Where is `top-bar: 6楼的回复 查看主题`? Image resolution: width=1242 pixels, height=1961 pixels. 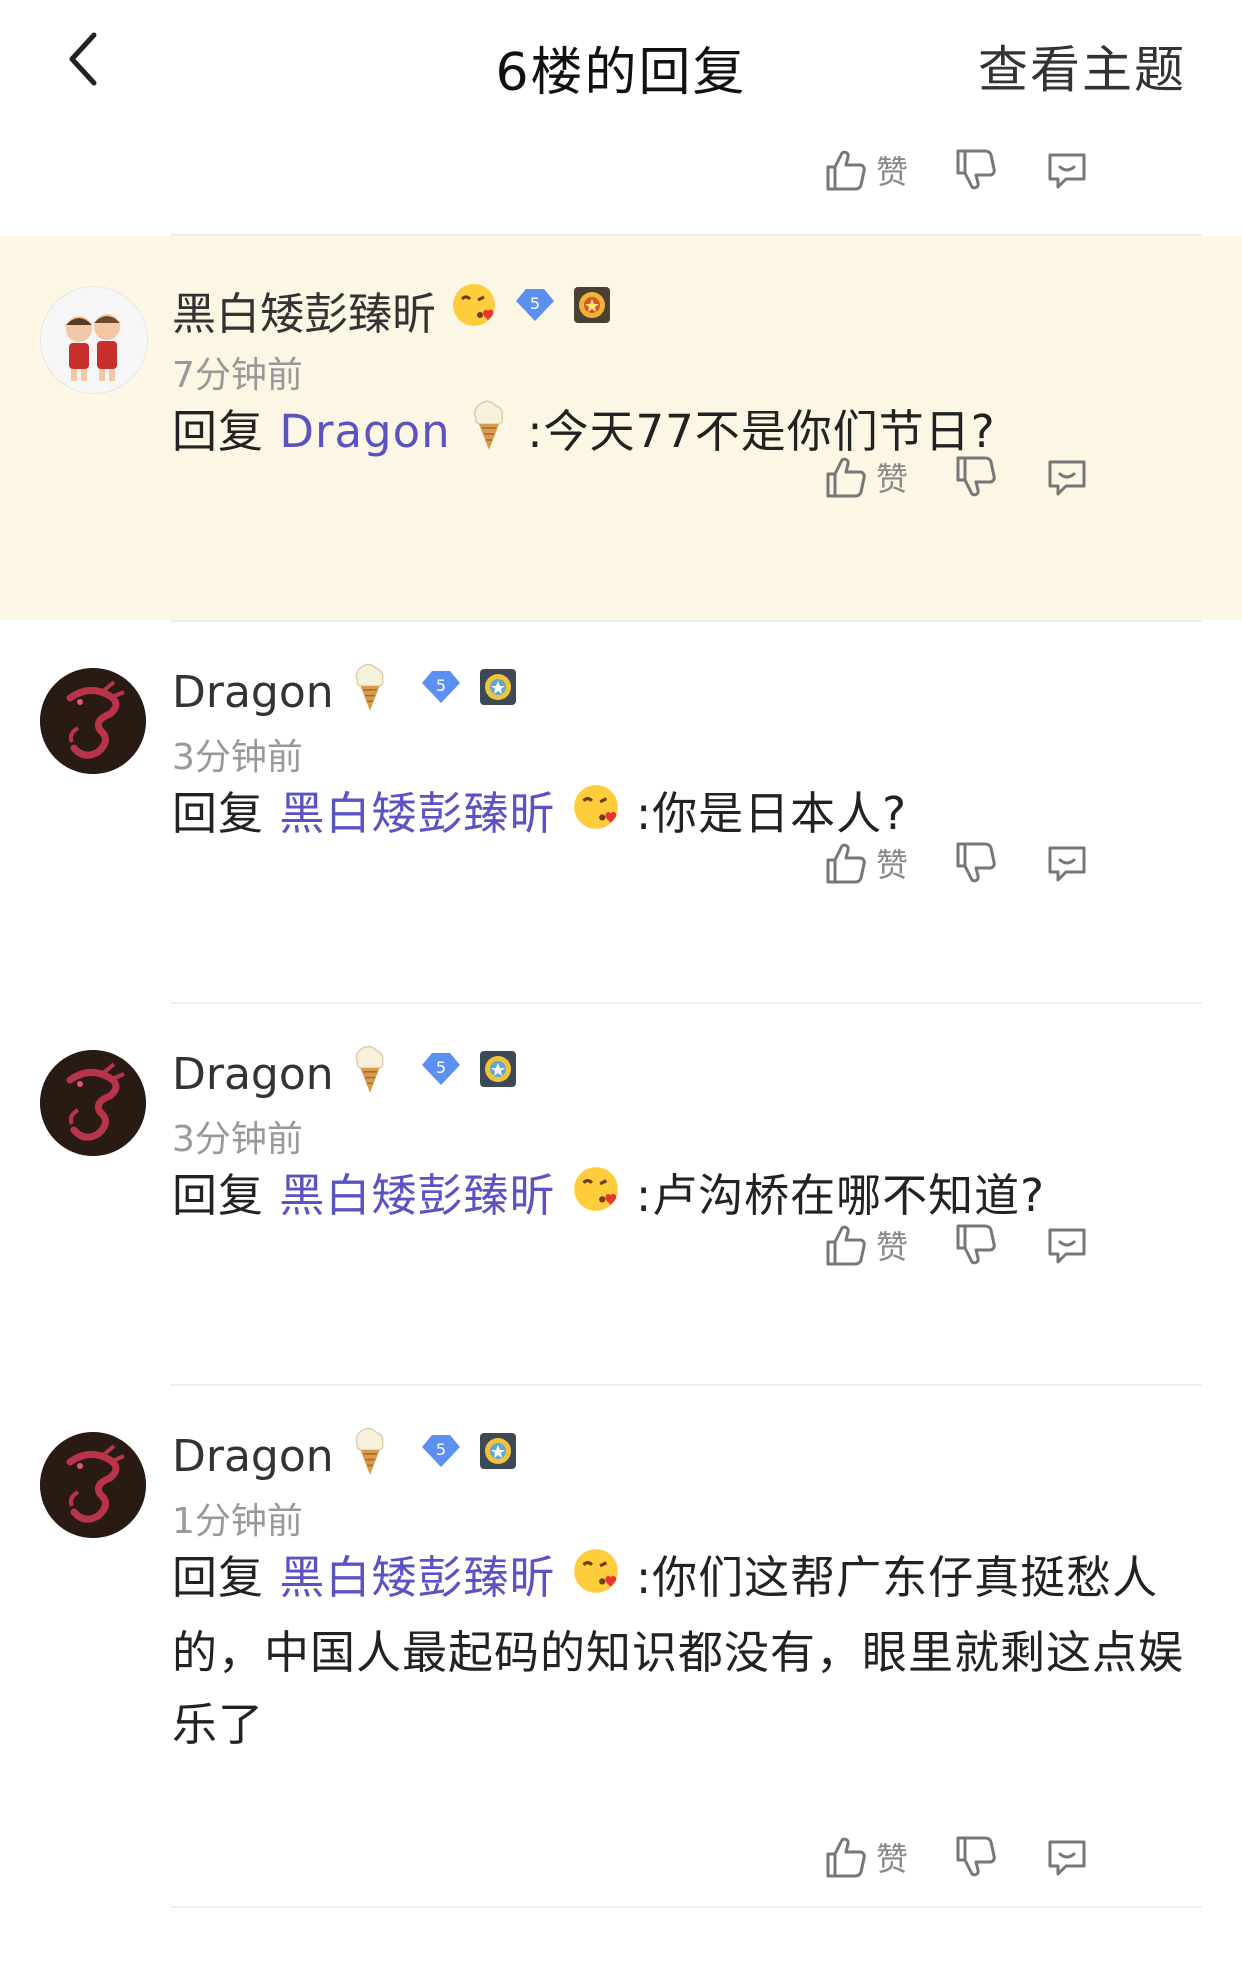 top-bar: 6楼的回复 查看主题 is located at coordinates (621, 62).